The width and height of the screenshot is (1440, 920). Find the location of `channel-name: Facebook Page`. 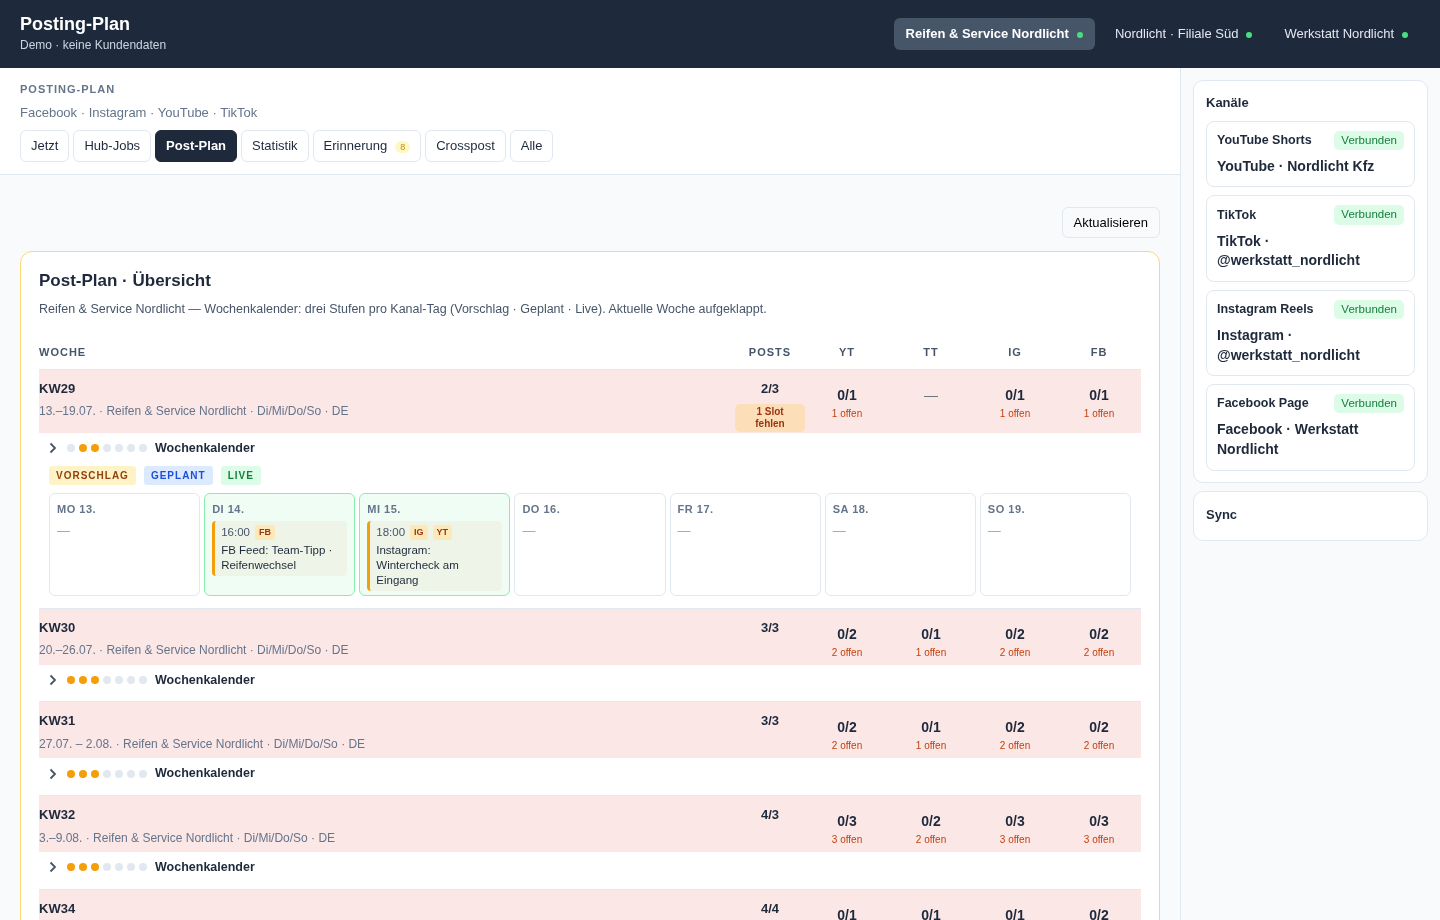

channel-name: Facebook Page is located at coordinates (1263, 404).